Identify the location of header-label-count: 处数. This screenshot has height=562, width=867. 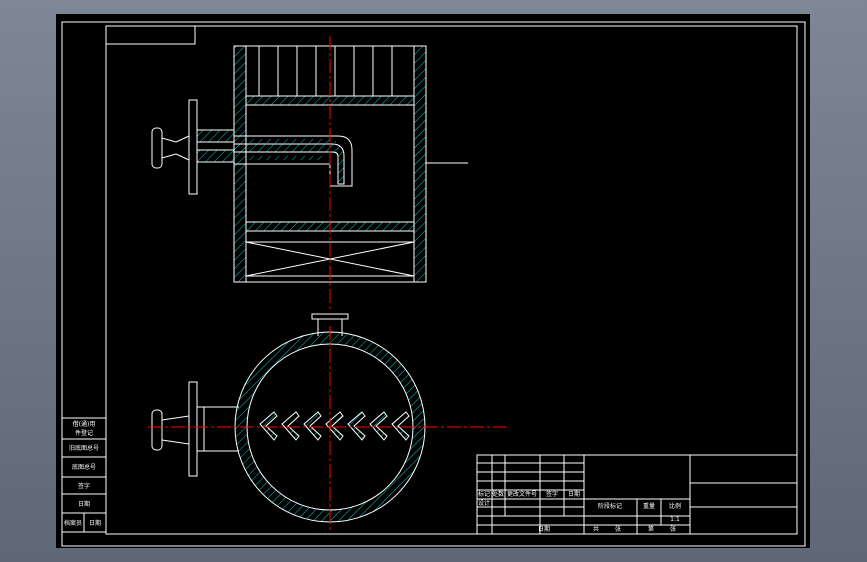
(498, 494).